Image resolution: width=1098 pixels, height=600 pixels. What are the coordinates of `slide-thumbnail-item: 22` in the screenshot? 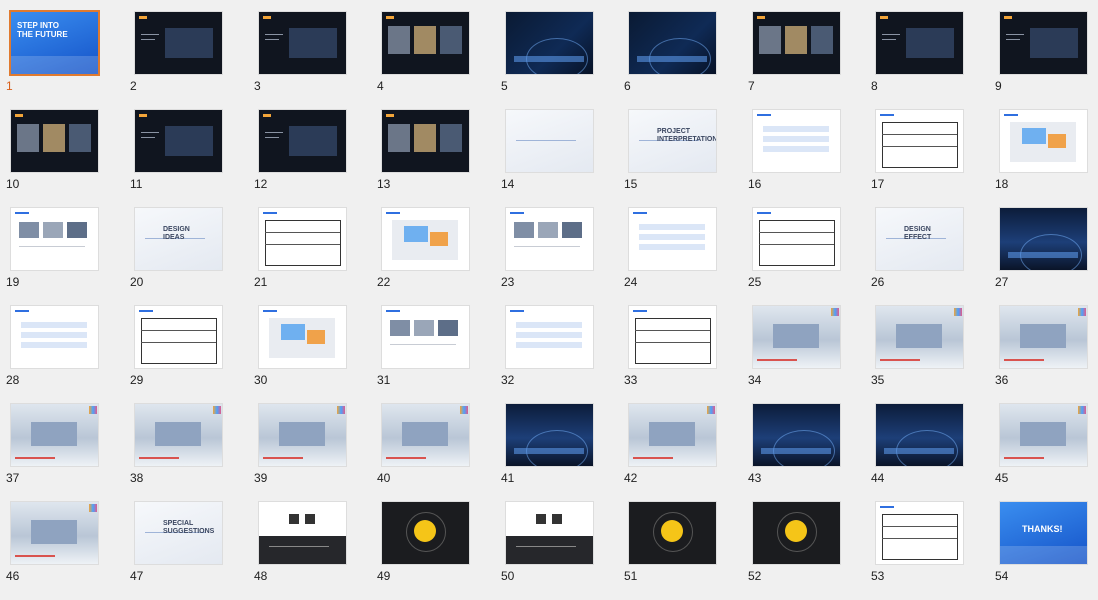 It's located at (426, 242).